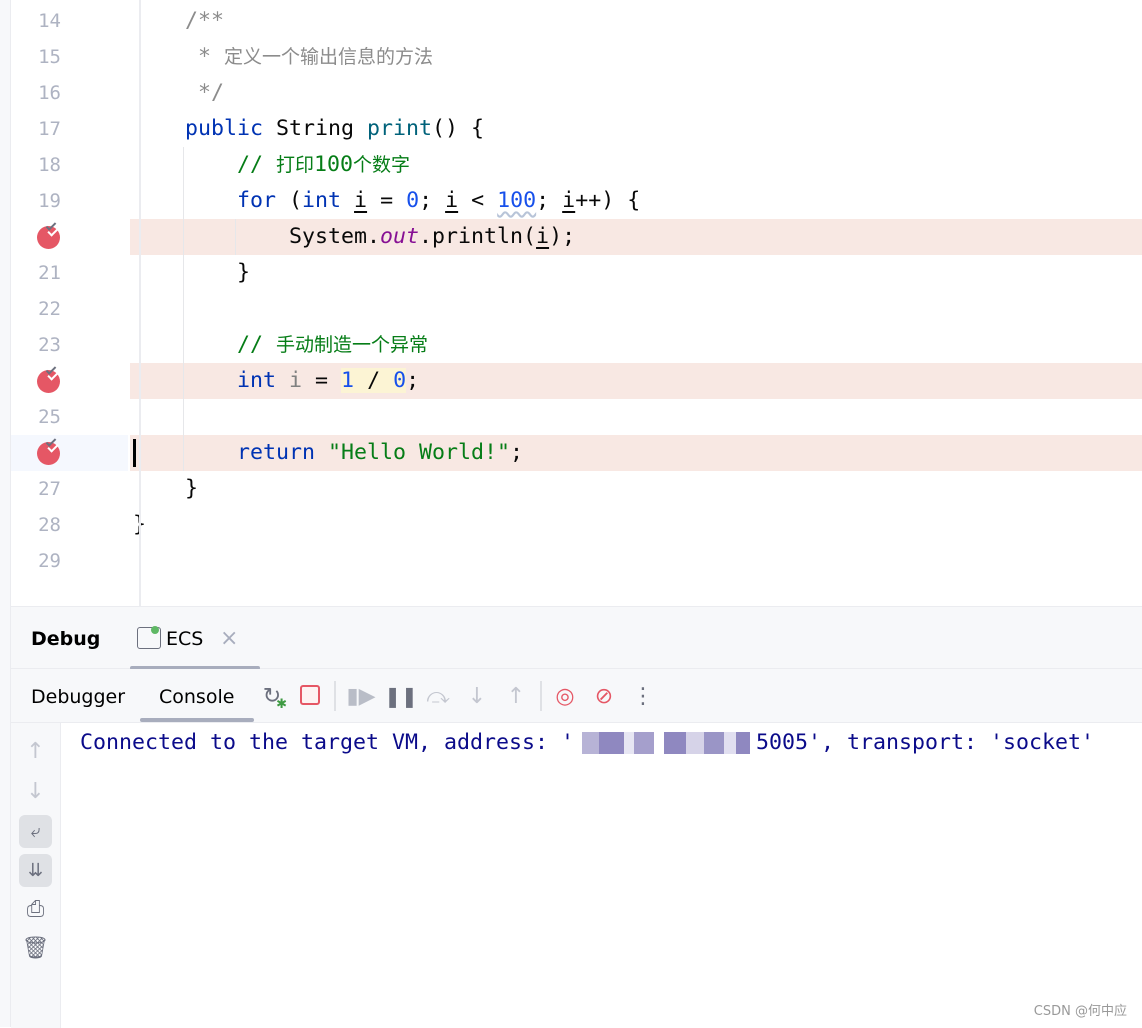 The image size is (1142, 1028). What do you see at coordinates (310, 695) in the screenshot?
I see `stop-icon` at bounding box center [310, 695].